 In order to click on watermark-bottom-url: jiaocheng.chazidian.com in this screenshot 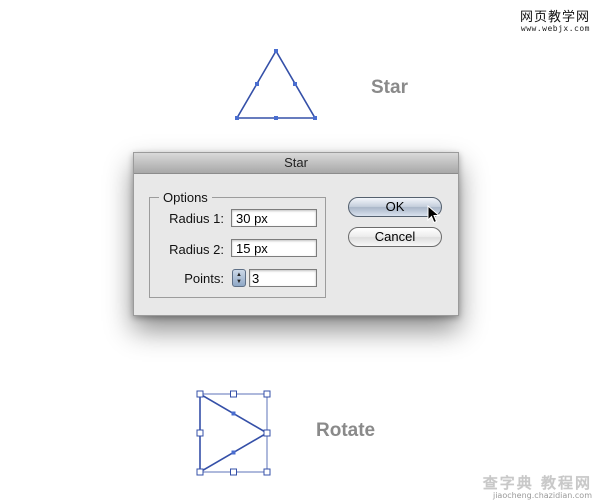, I will do `click(542, 495)`.